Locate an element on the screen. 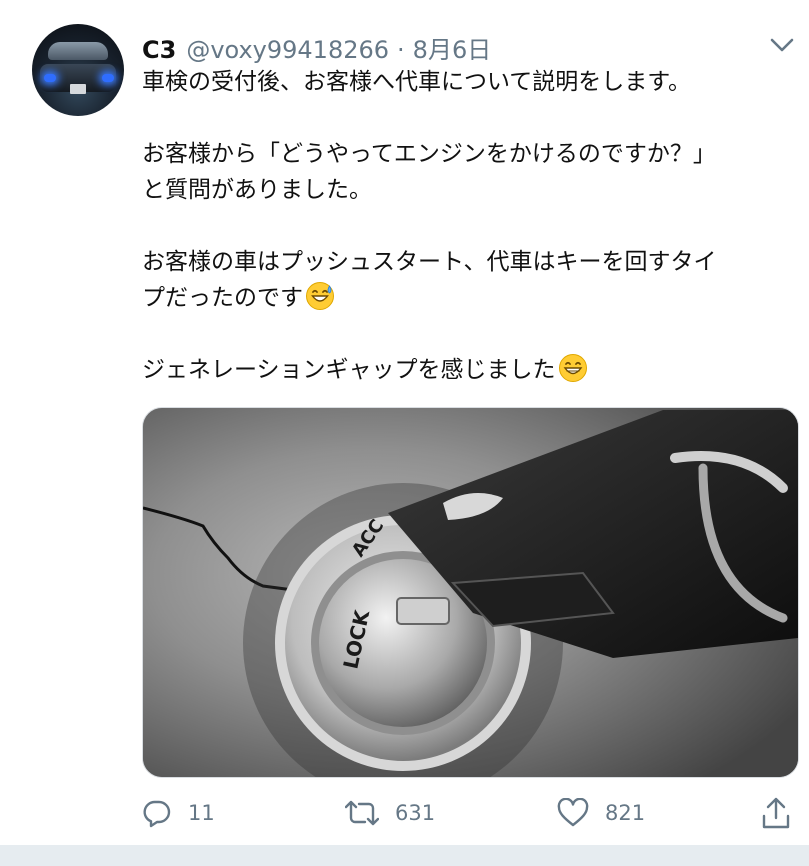 The width and height of the screenshot is (809, 866). tweet-line-with-emoji: ジェネレーションギャップを感じました is located at coordinates (467, 370).